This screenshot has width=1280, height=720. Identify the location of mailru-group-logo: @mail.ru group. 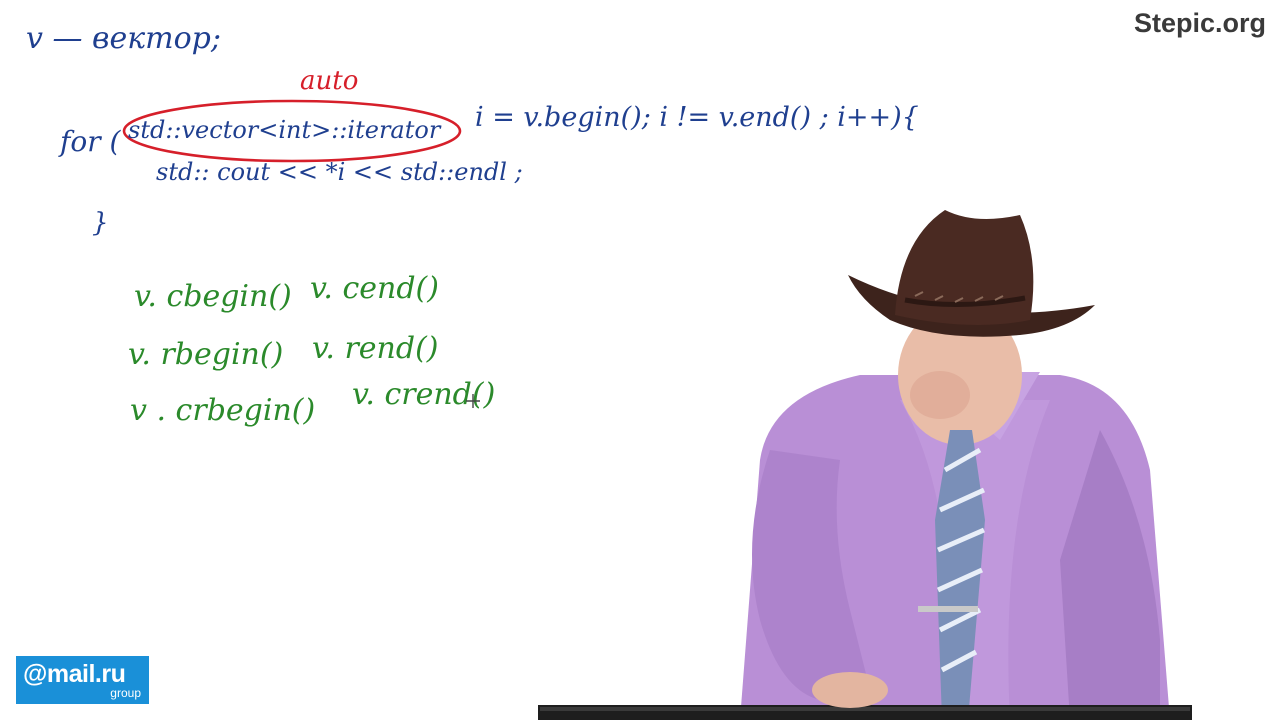
(82, 680).